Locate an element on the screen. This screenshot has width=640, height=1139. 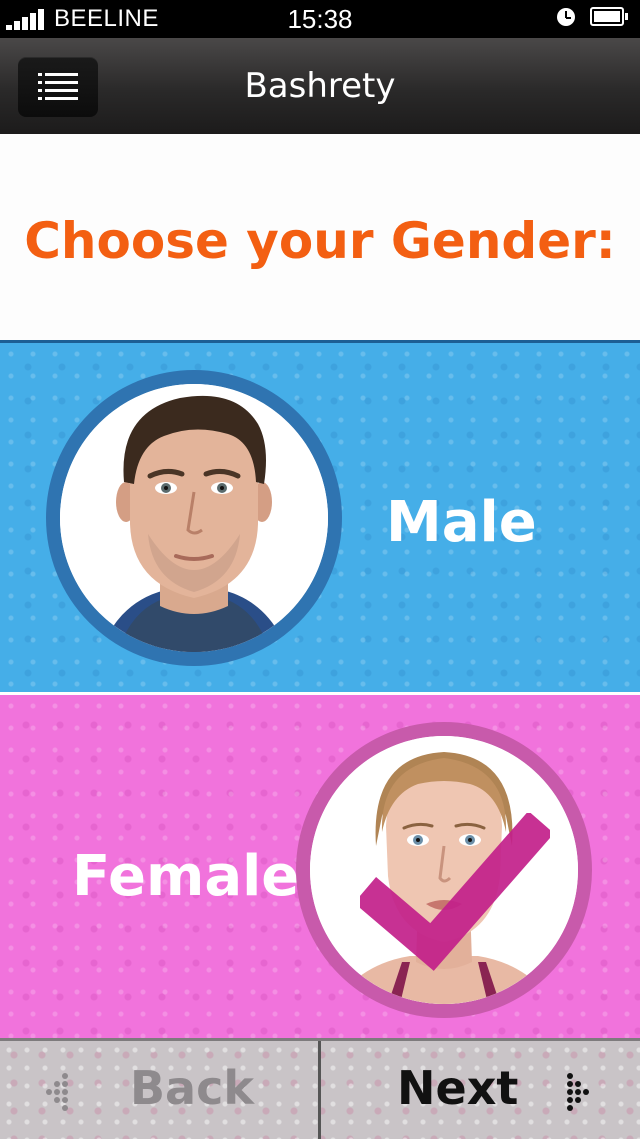
male-face-illustration is located at coordinates (194, 518).